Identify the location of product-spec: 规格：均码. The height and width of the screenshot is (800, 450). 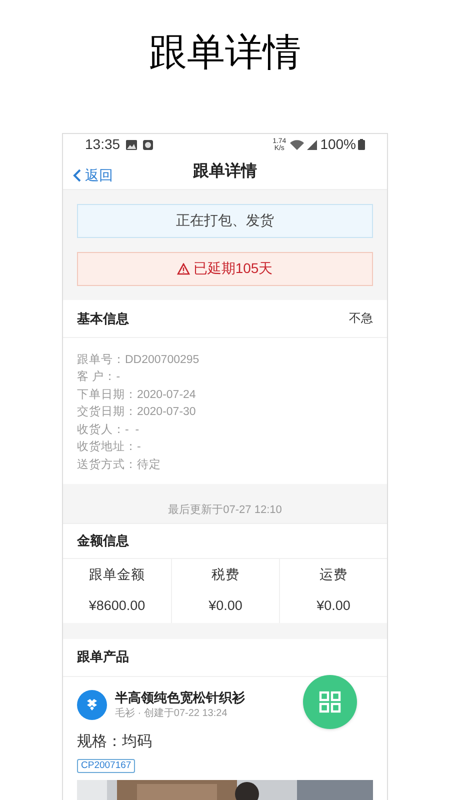
(115, 742).